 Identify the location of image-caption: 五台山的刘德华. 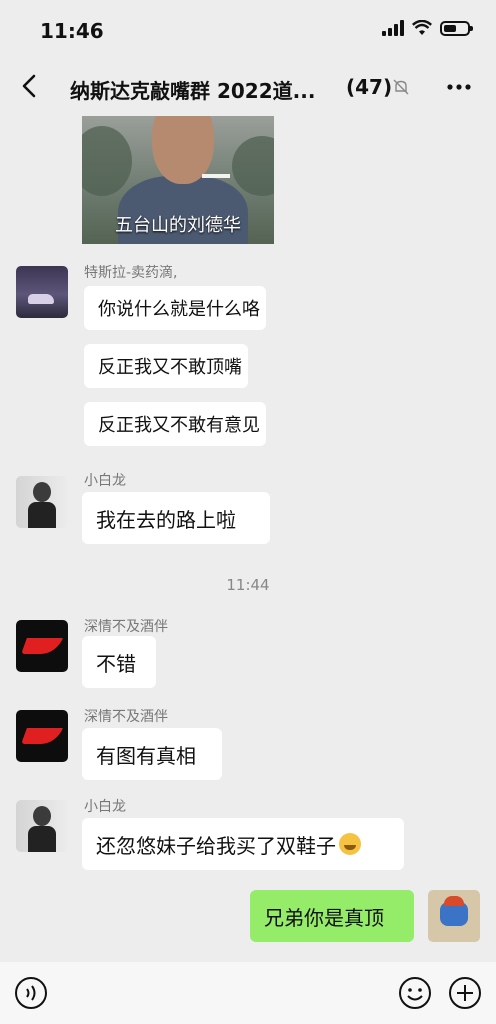
(178, 225).